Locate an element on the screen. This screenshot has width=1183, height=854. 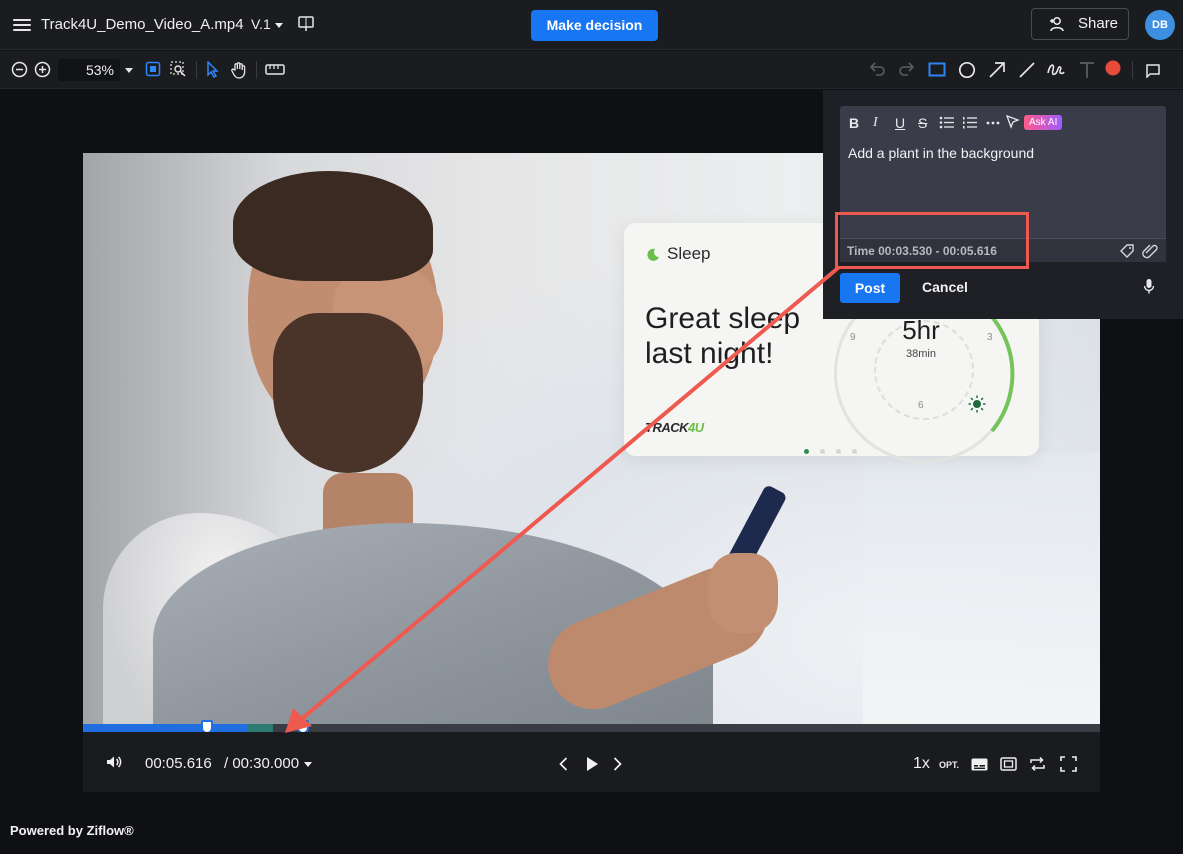
current-time: 00:05.616 is located at coordinates (178, 763).